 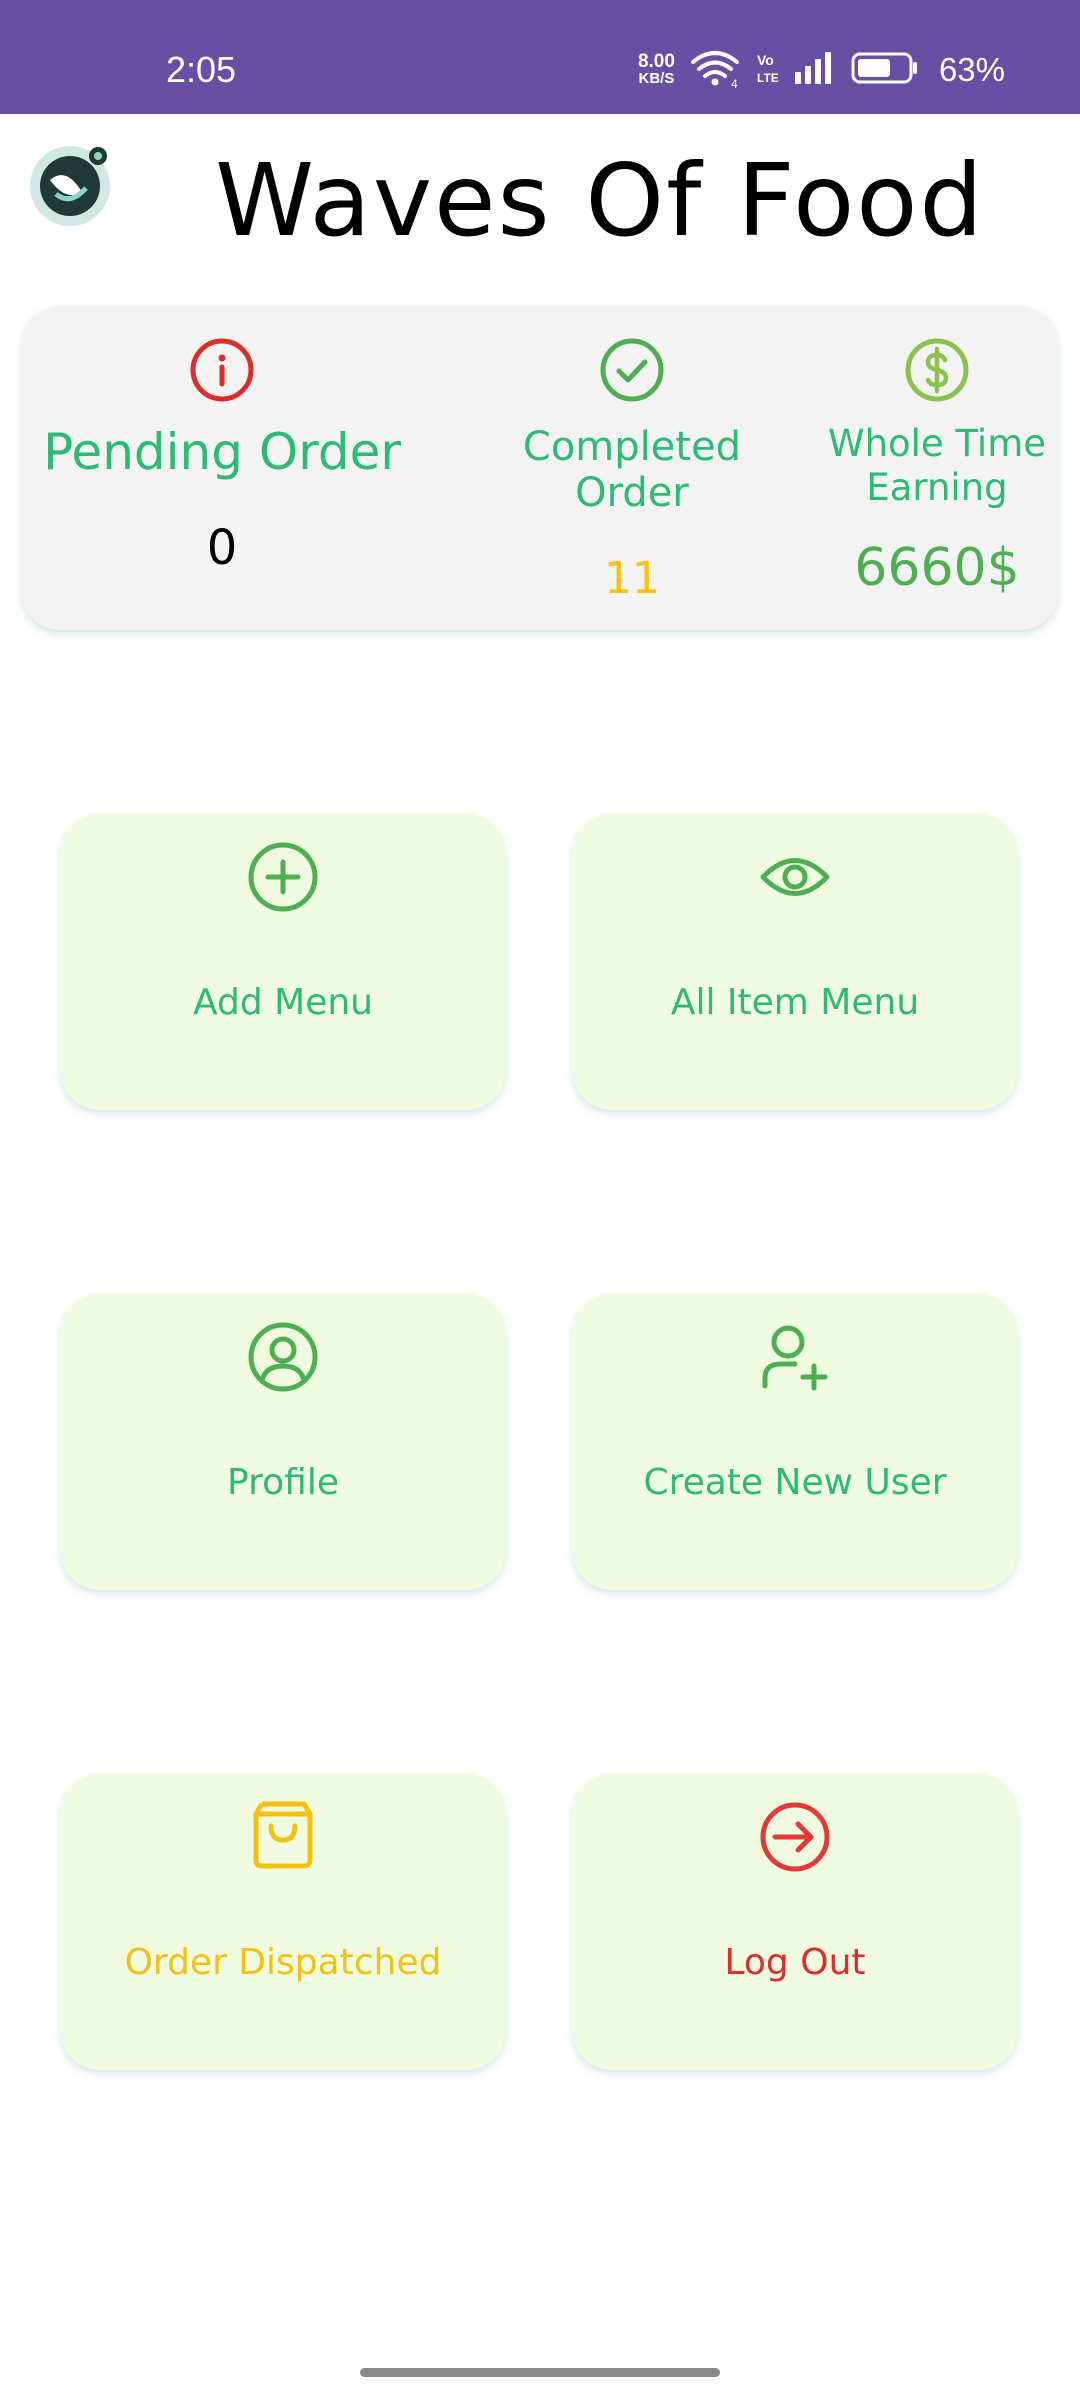 What do you see at coordinates (656, 61) in the screenshot?
I see `network-speed-value: 8.00` at bounding box center [656, 61].